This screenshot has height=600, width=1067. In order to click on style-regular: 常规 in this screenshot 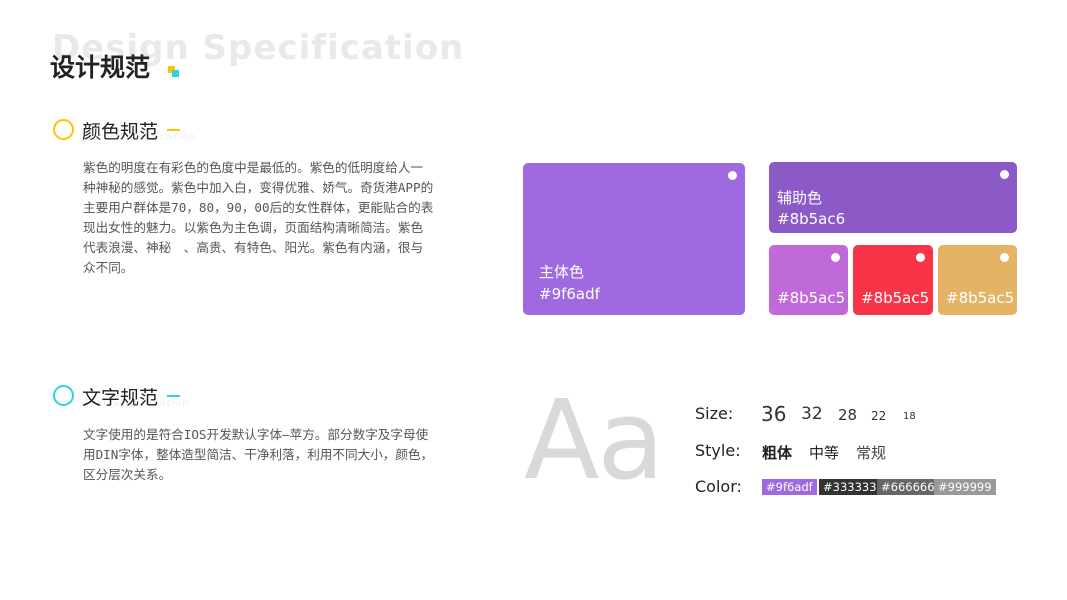, I will do `click(871, 453)`.